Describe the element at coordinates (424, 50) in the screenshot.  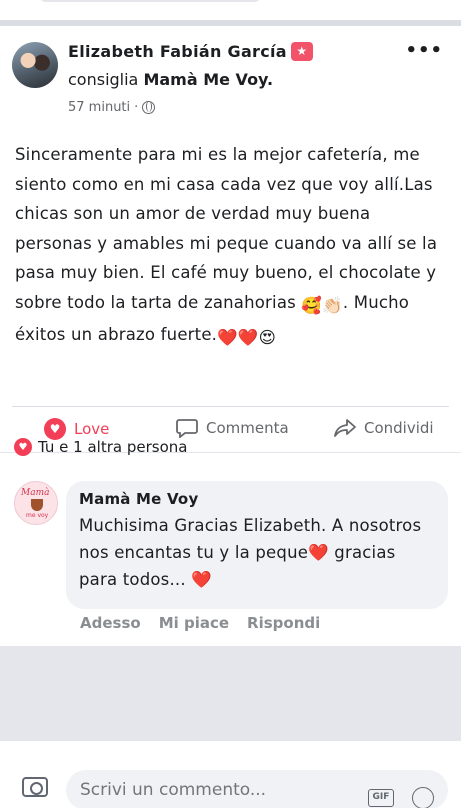
I see `more-options-icon: •••` at that location.